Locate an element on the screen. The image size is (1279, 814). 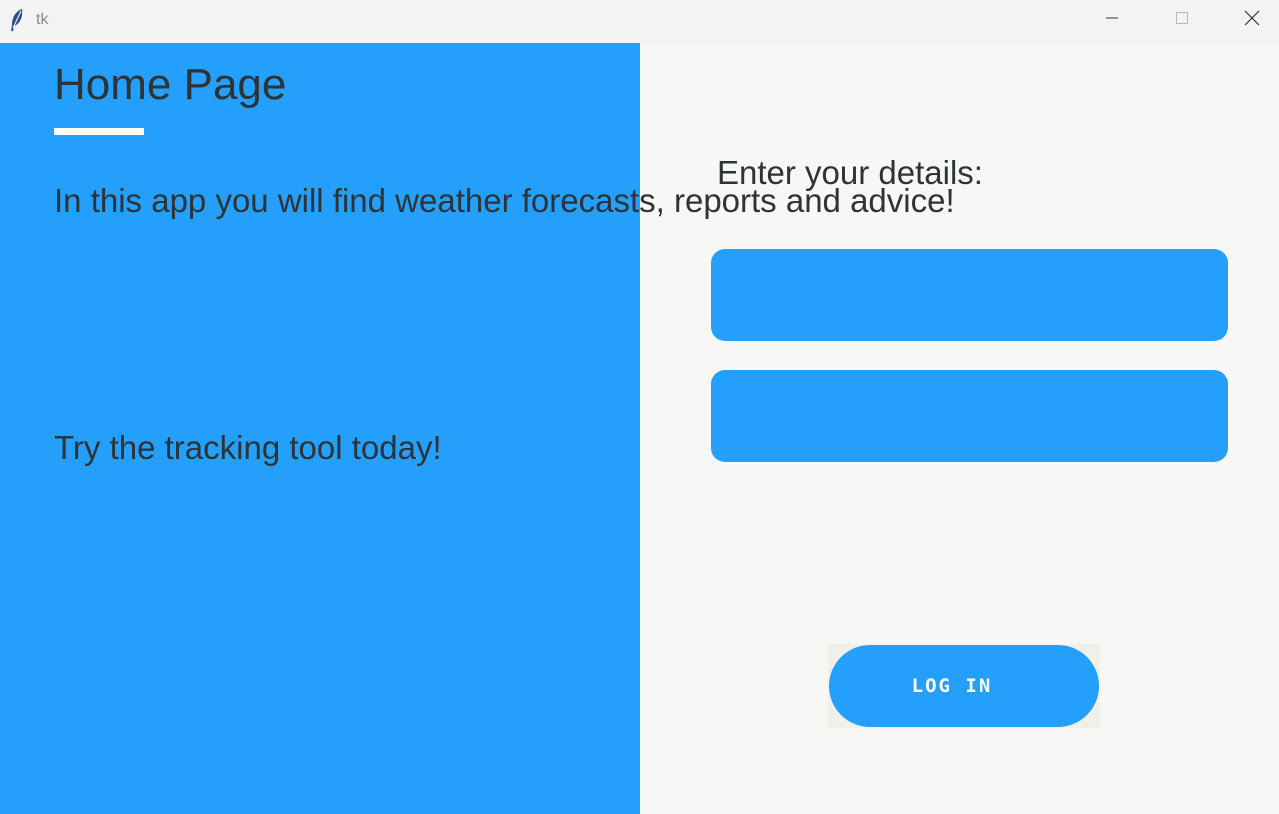
login-button: LOG IN is located at coordinates (964, 686).